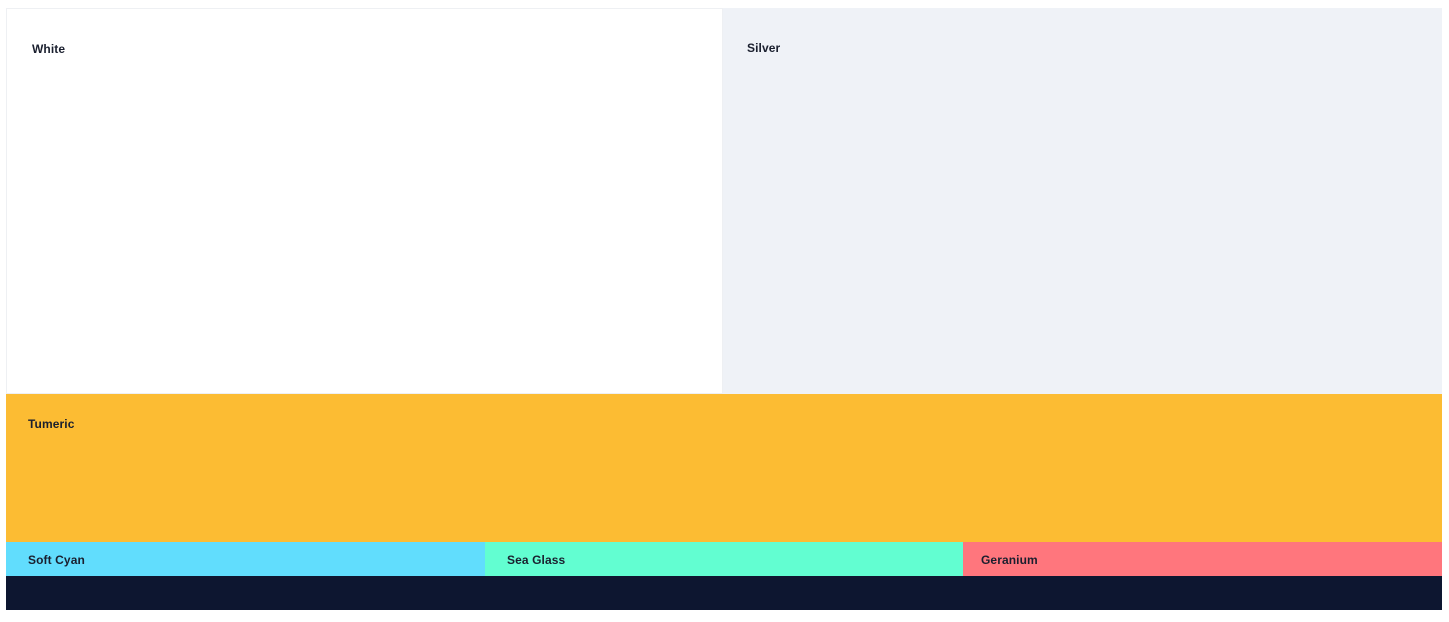  What do you see at coordinates (49, 49) in the screenshot?
I see `swatch-label-white: White` at bounding box center [49, 49].